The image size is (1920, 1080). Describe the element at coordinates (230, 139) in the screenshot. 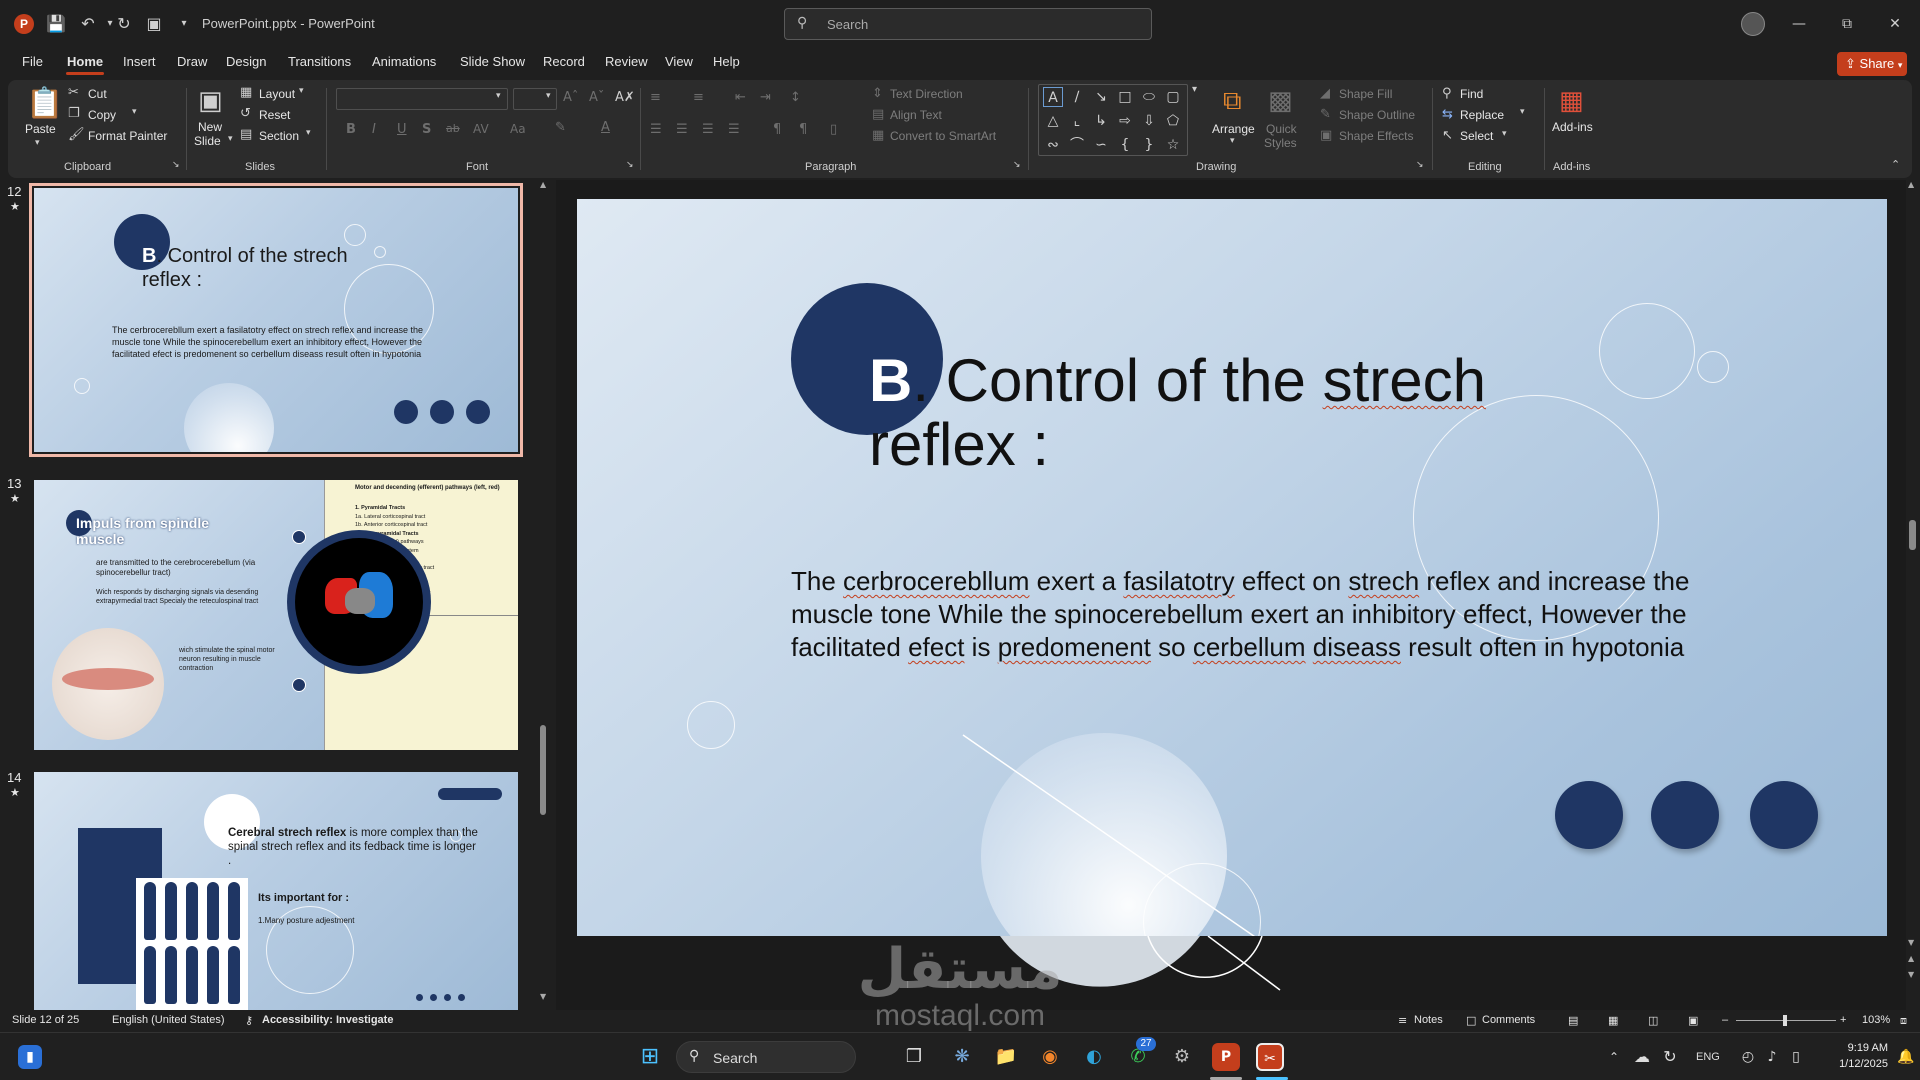

I see `new-slide-dropdown-icon: ▾` at that location.